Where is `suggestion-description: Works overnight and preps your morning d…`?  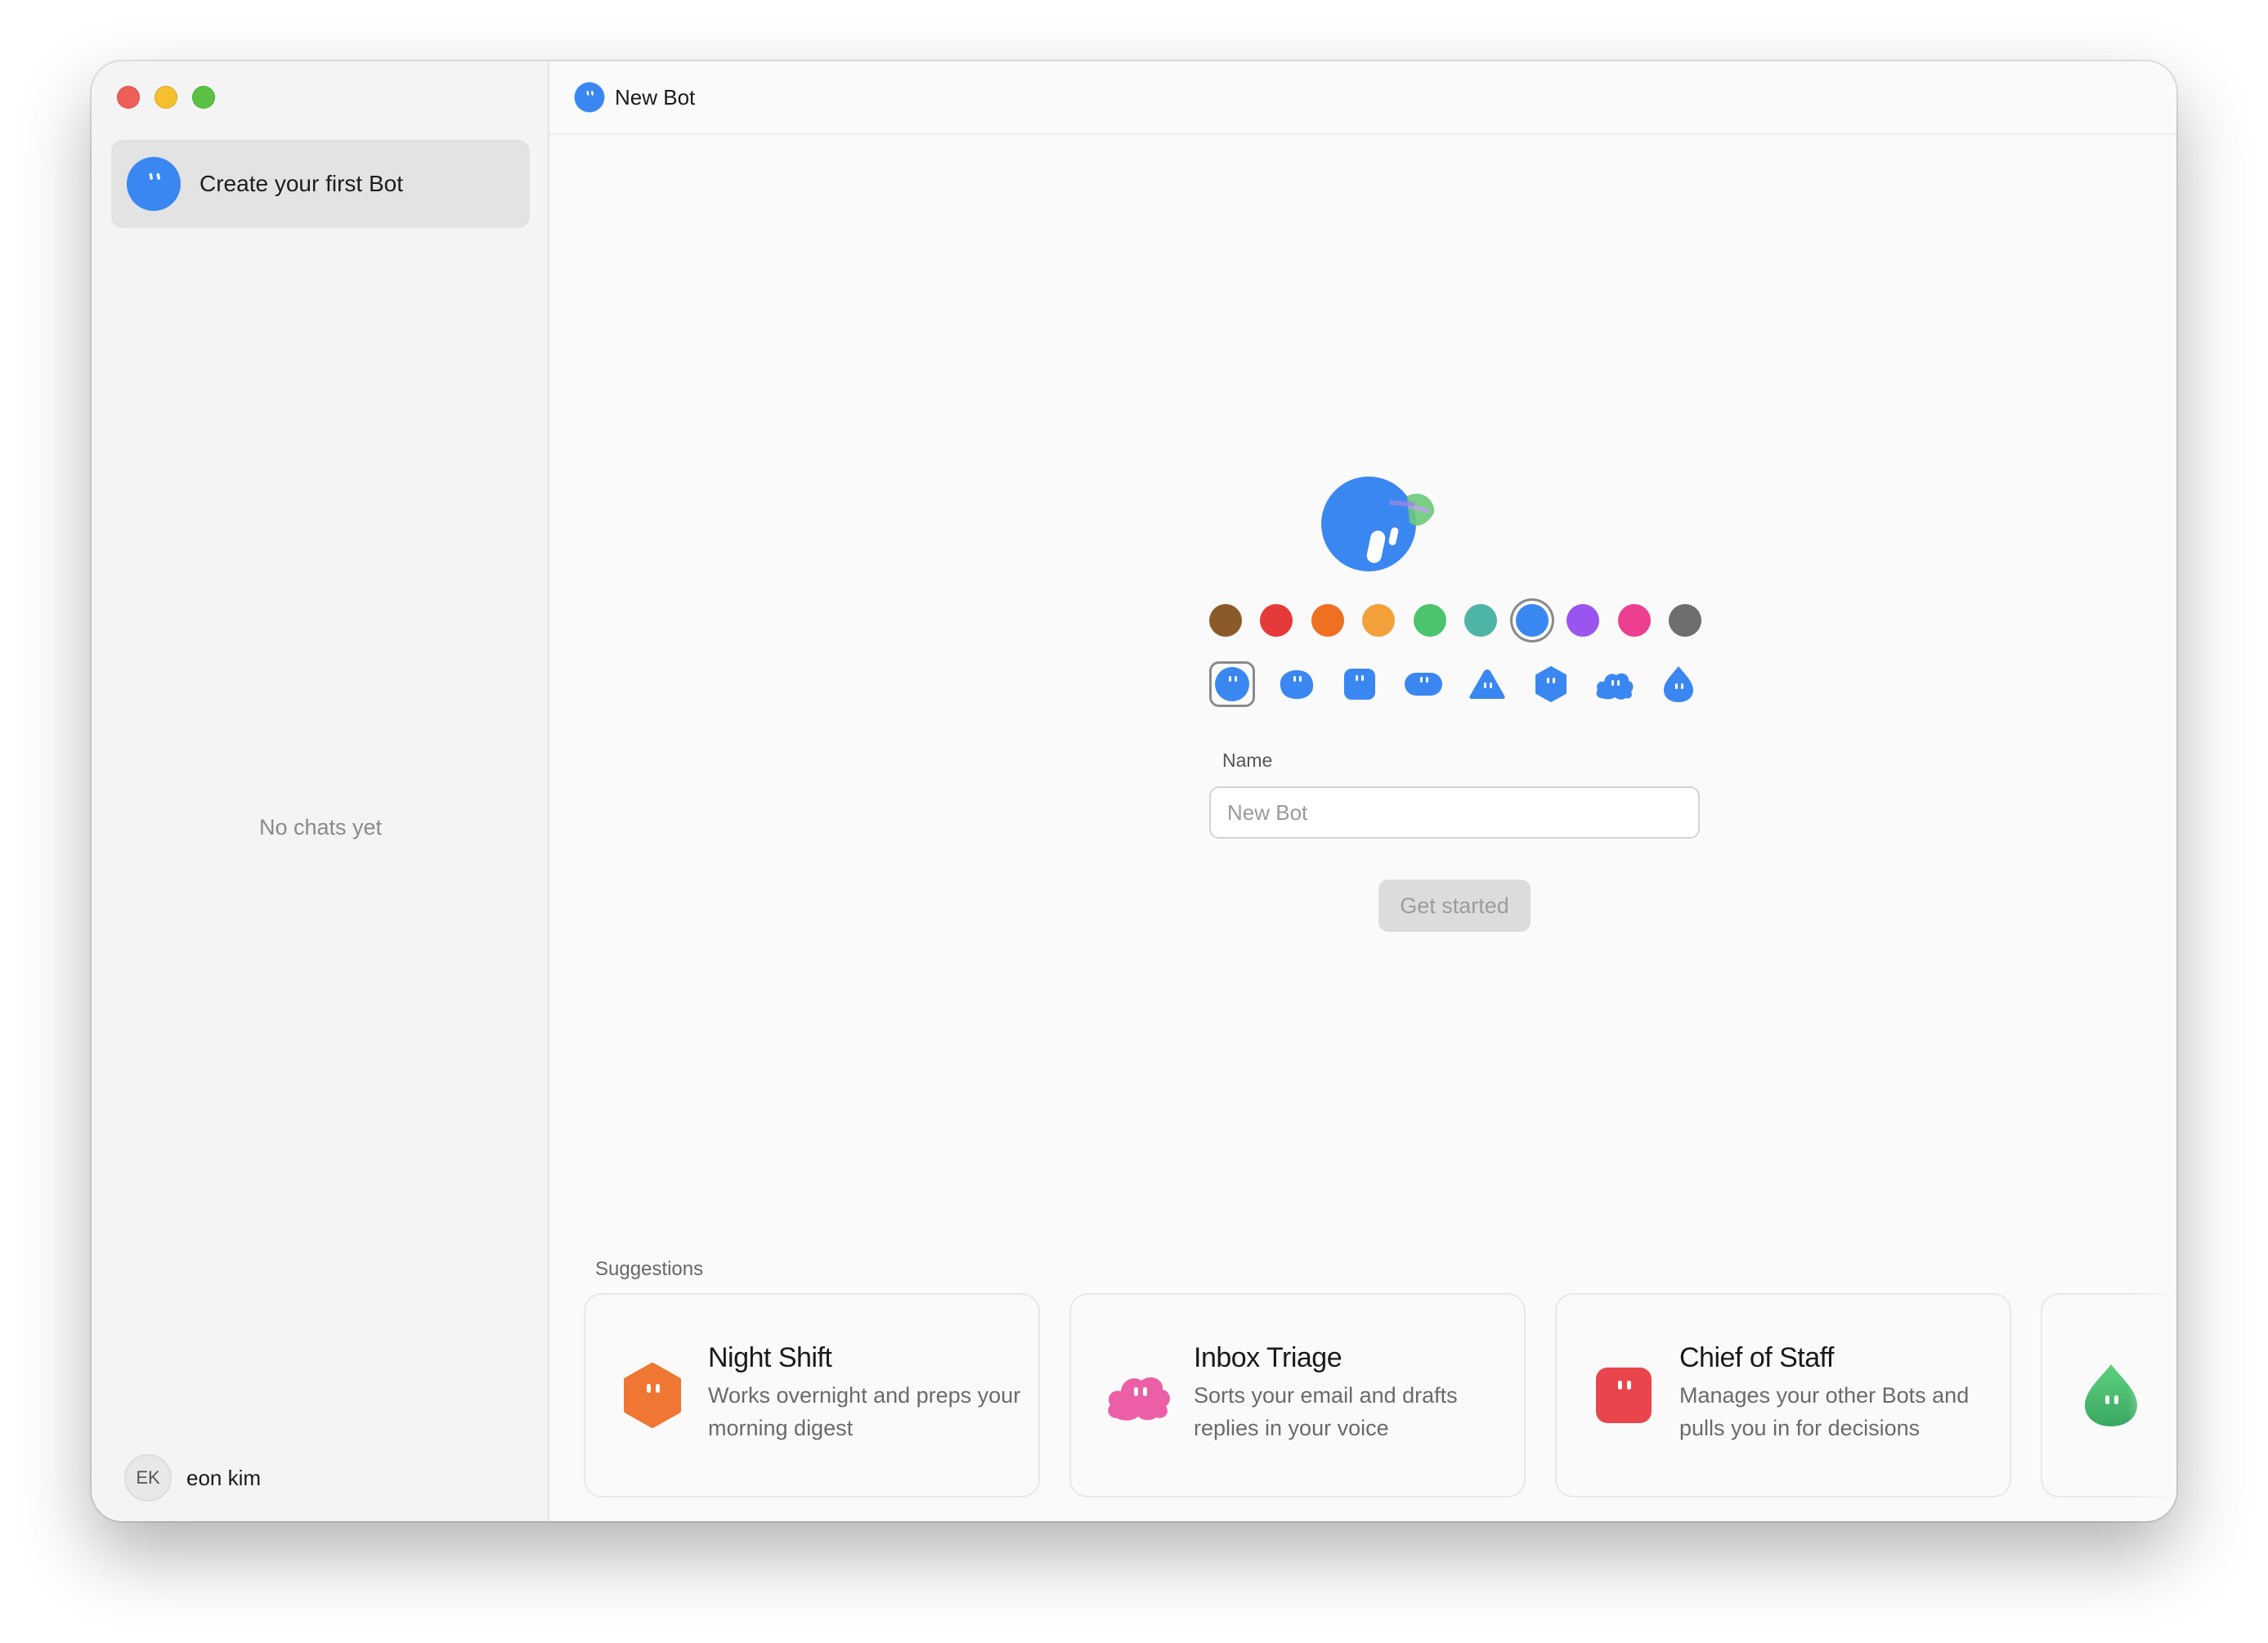
suggestion-description: Works overnight and preps your morning d… is located at coordinates (864, 1412).